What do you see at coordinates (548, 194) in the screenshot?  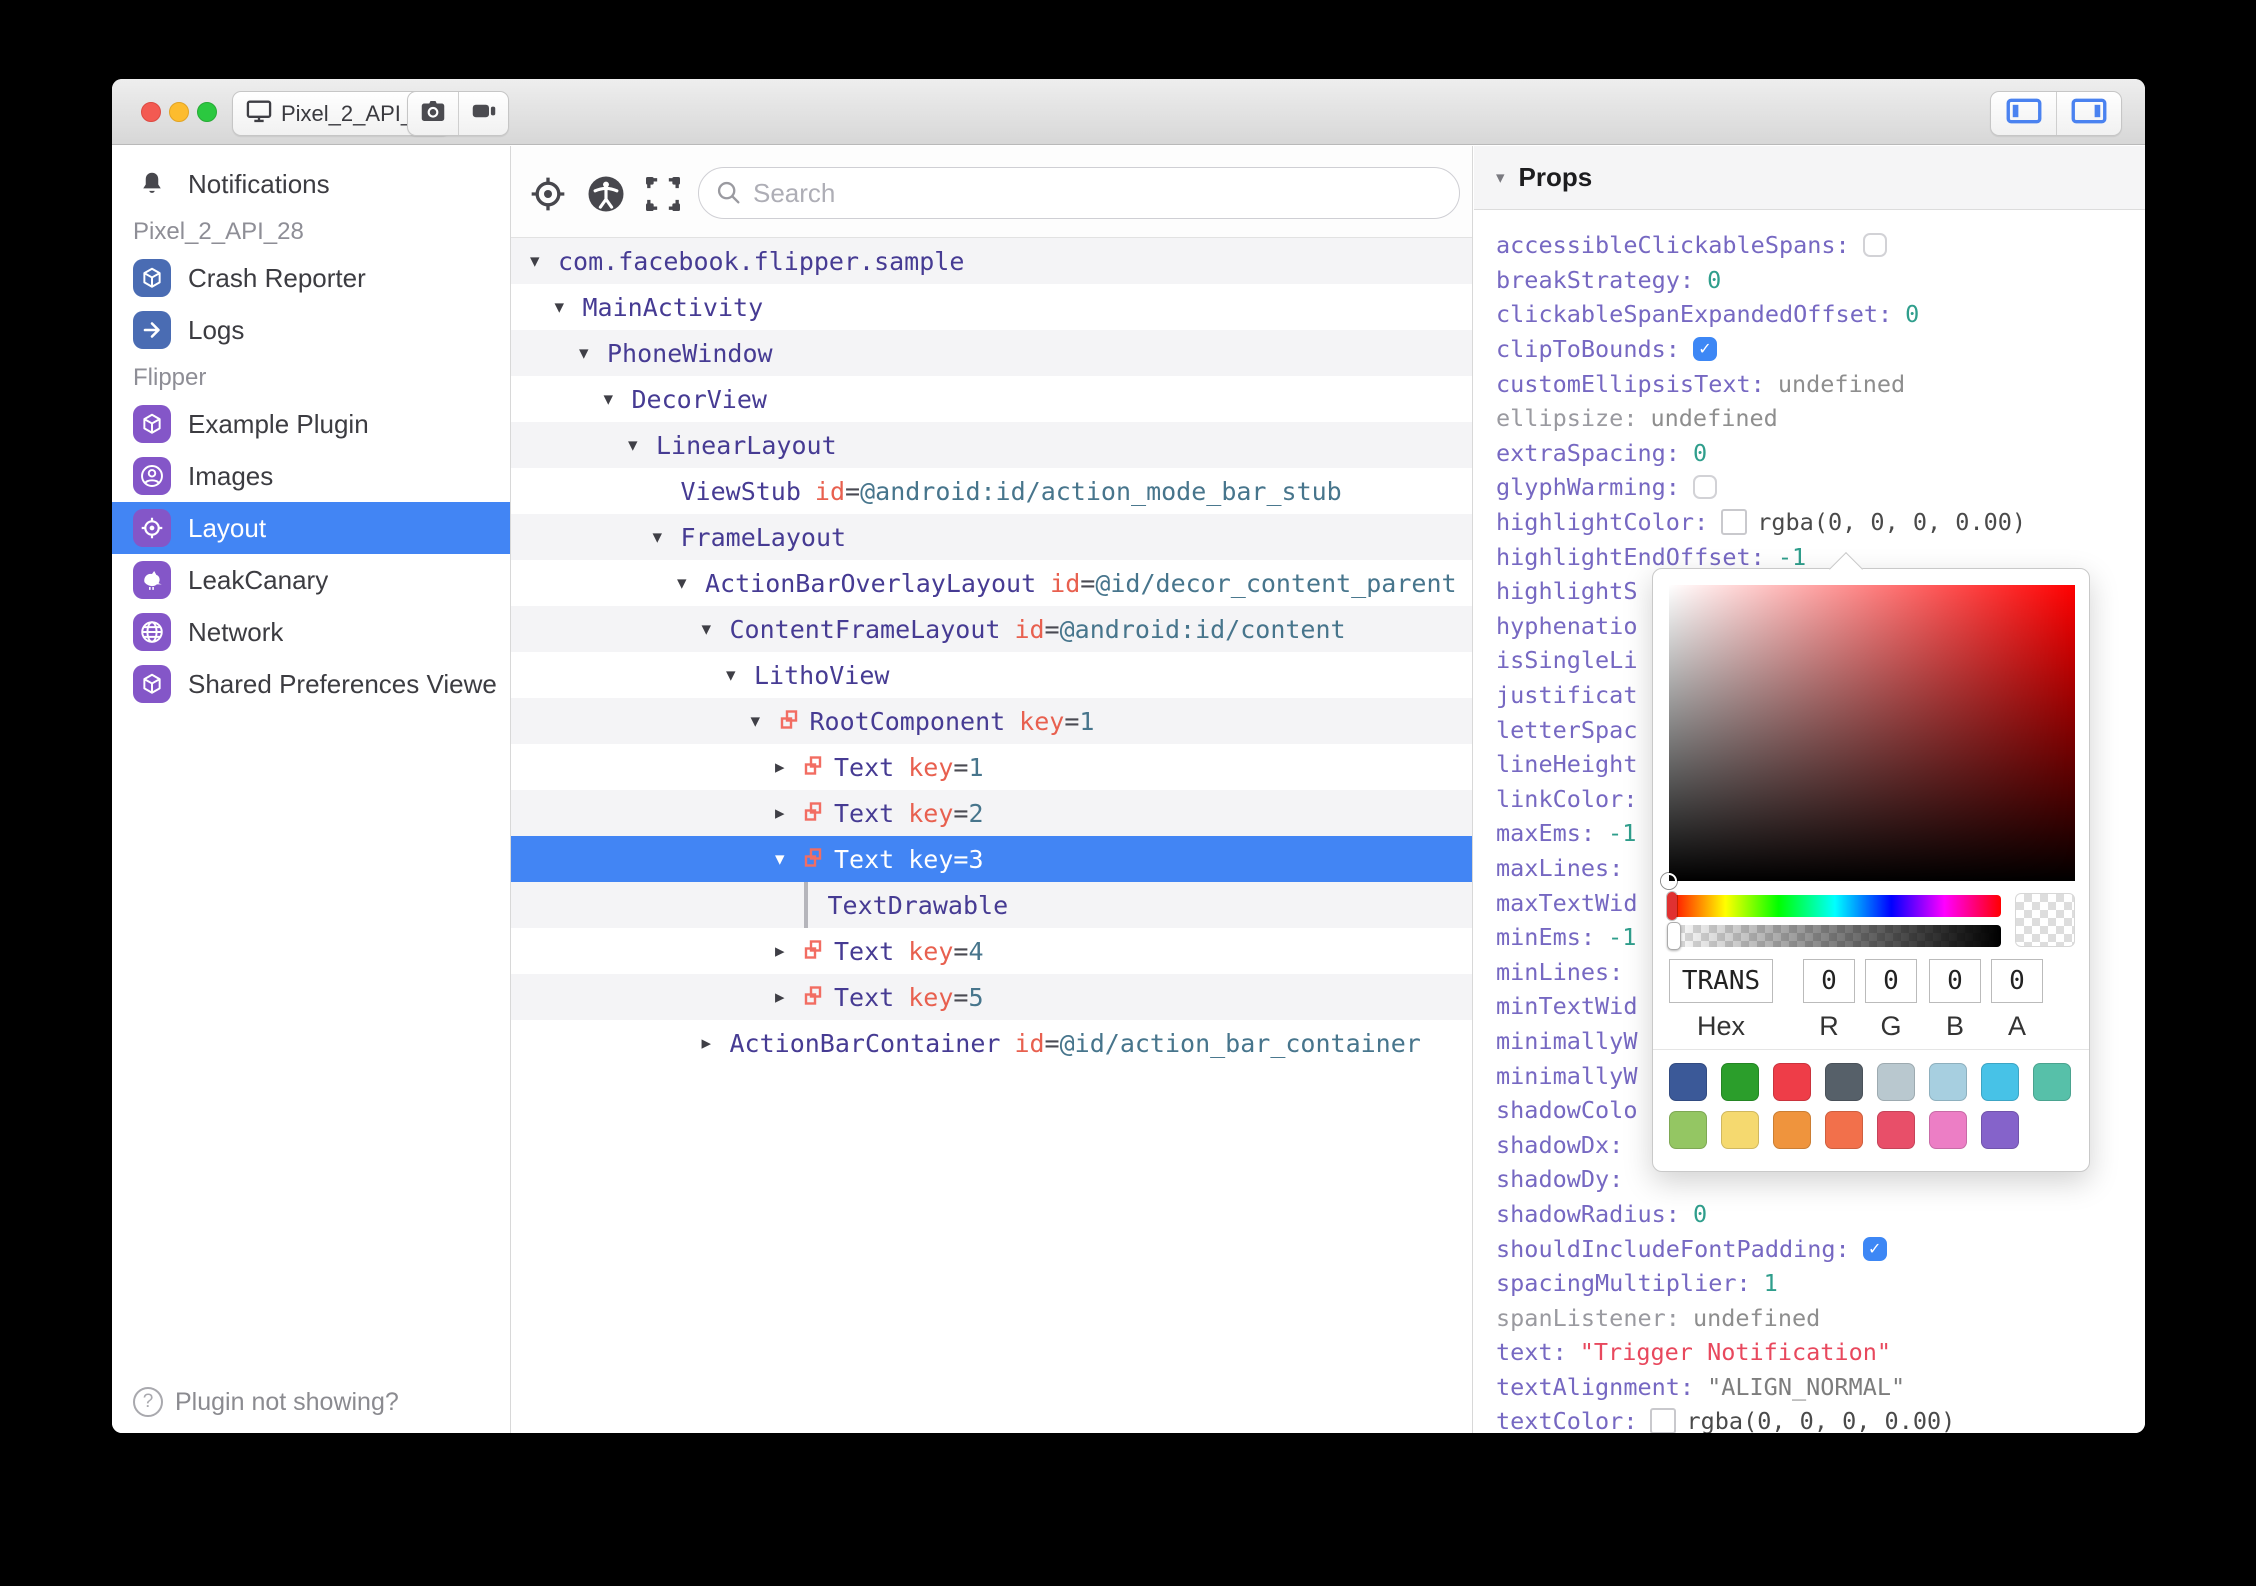 I see `target-mode-button` at bounding box center [548, 194].